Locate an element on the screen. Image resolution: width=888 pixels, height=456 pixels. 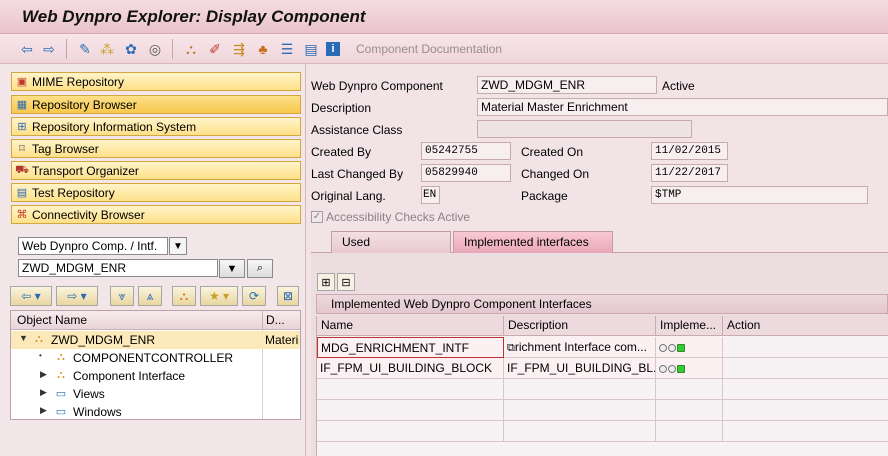
last-changed-by-label: Last Changed By is located at coordinates (357, 174).